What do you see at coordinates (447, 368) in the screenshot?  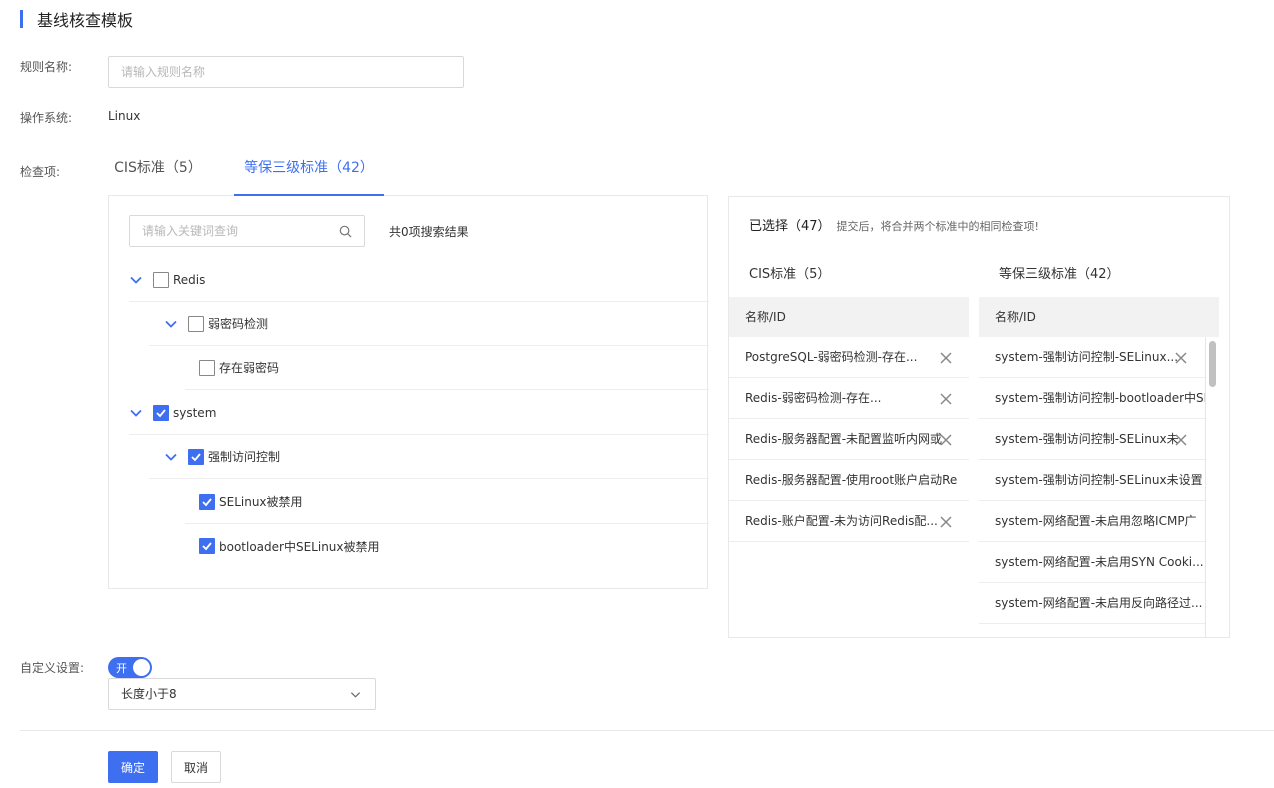 I see `tree-node-has-weak-password: 存在弱密码` at bounding box center [447, 368].